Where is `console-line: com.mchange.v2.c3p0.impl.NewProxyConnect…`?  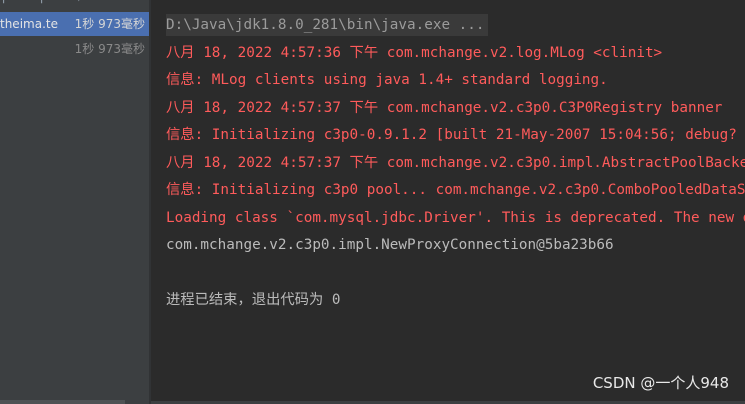
console-line: com.mchange.v2.c3p0.impl.NewProxyConnect… is located at coordinates (390, 245).